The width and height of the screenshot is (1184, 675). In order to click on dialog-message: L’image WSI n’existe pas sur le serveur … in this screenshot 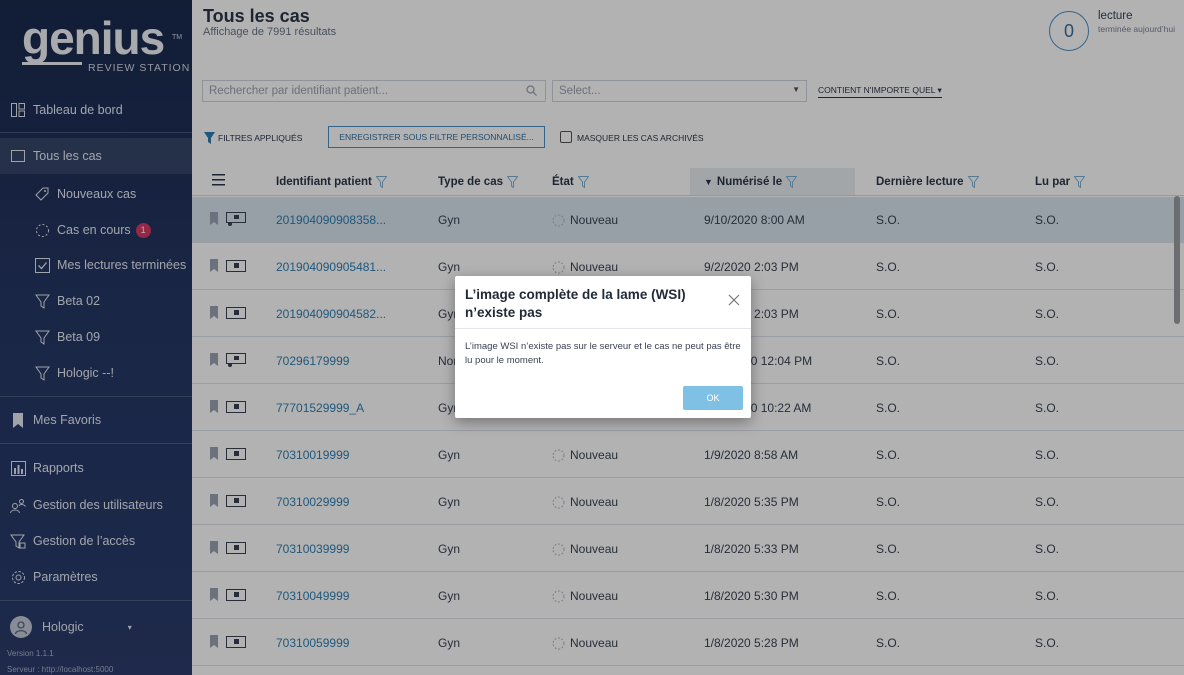, I will do `click(603, 353)`.